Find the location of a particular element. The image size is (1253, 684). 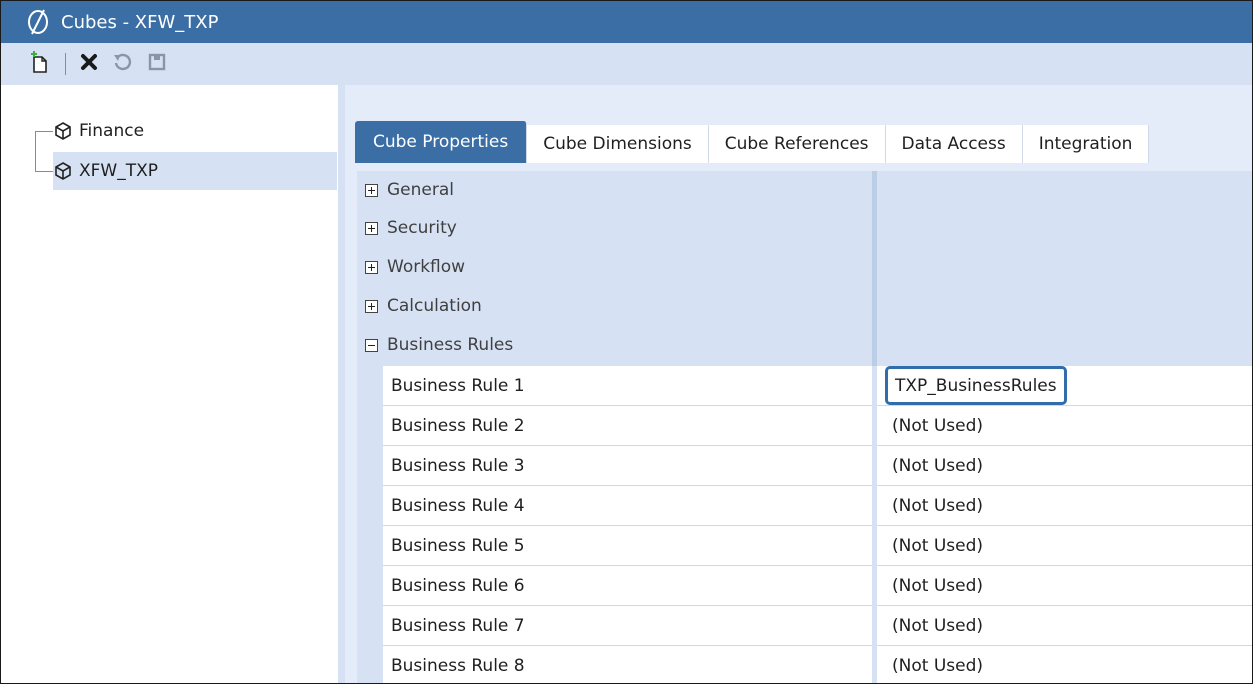

delete-icon is located at coordinates (89, 64).